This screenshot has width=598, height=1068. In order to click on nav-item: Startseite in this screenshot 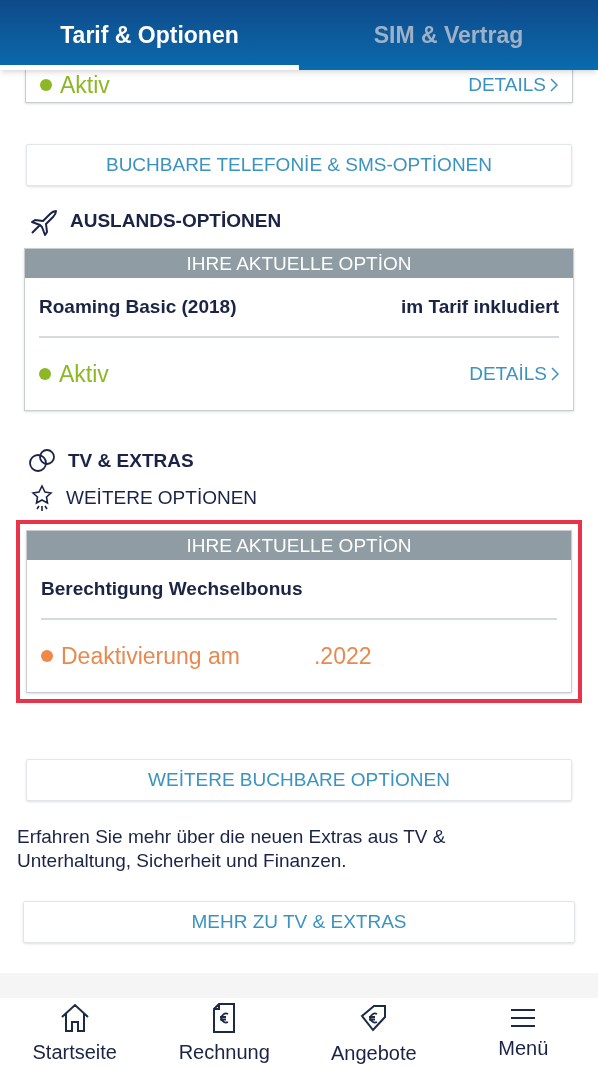, I will do `click(75, 1033)`.